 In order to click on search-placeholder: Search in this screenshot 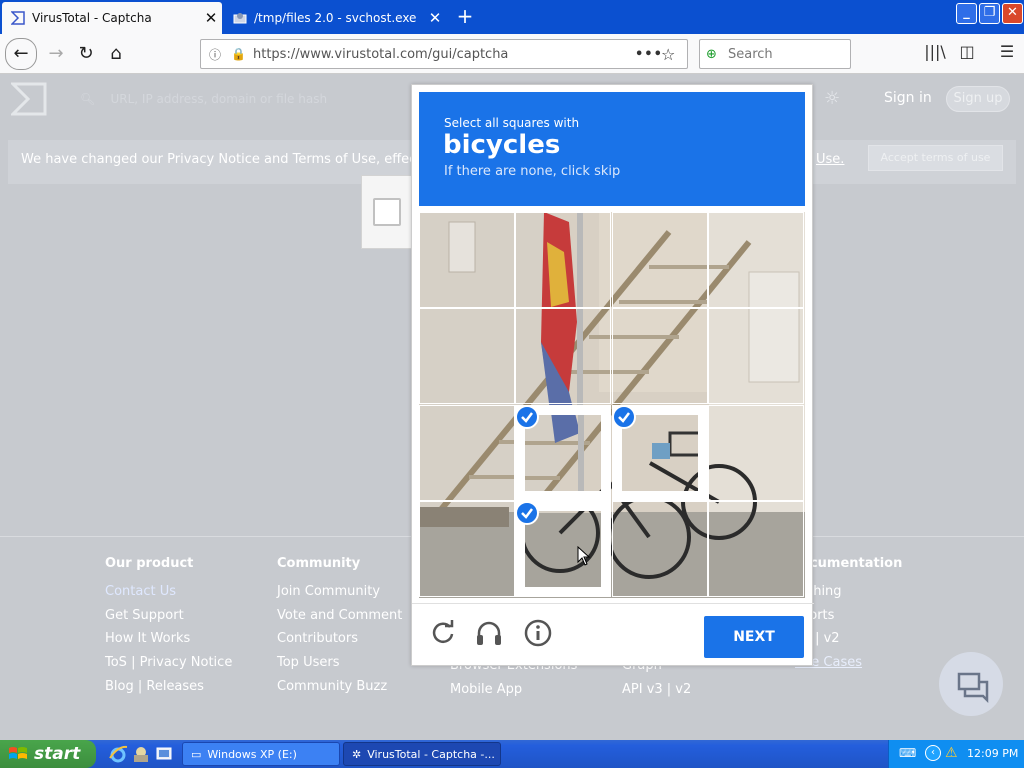, I will do `click(750, 54)`.